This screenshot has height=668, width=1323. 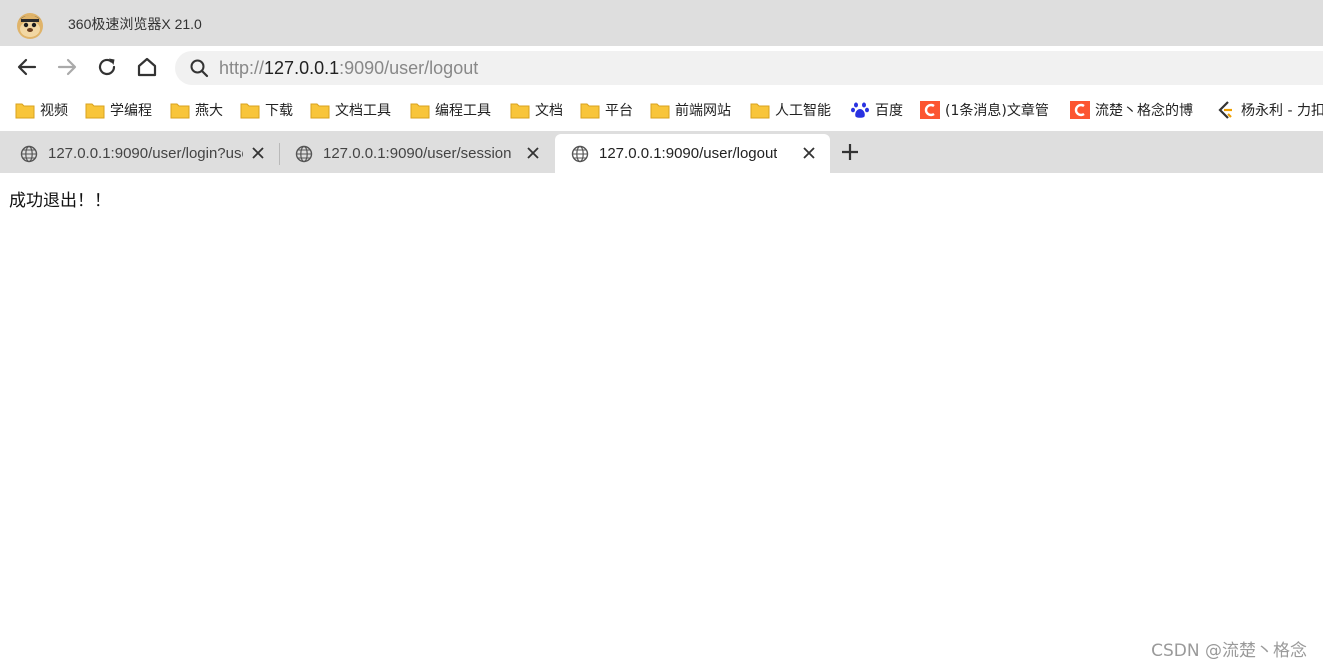 I want to click on window-title: 360极速浏览器X 21.0, so click(x=135, y=24).